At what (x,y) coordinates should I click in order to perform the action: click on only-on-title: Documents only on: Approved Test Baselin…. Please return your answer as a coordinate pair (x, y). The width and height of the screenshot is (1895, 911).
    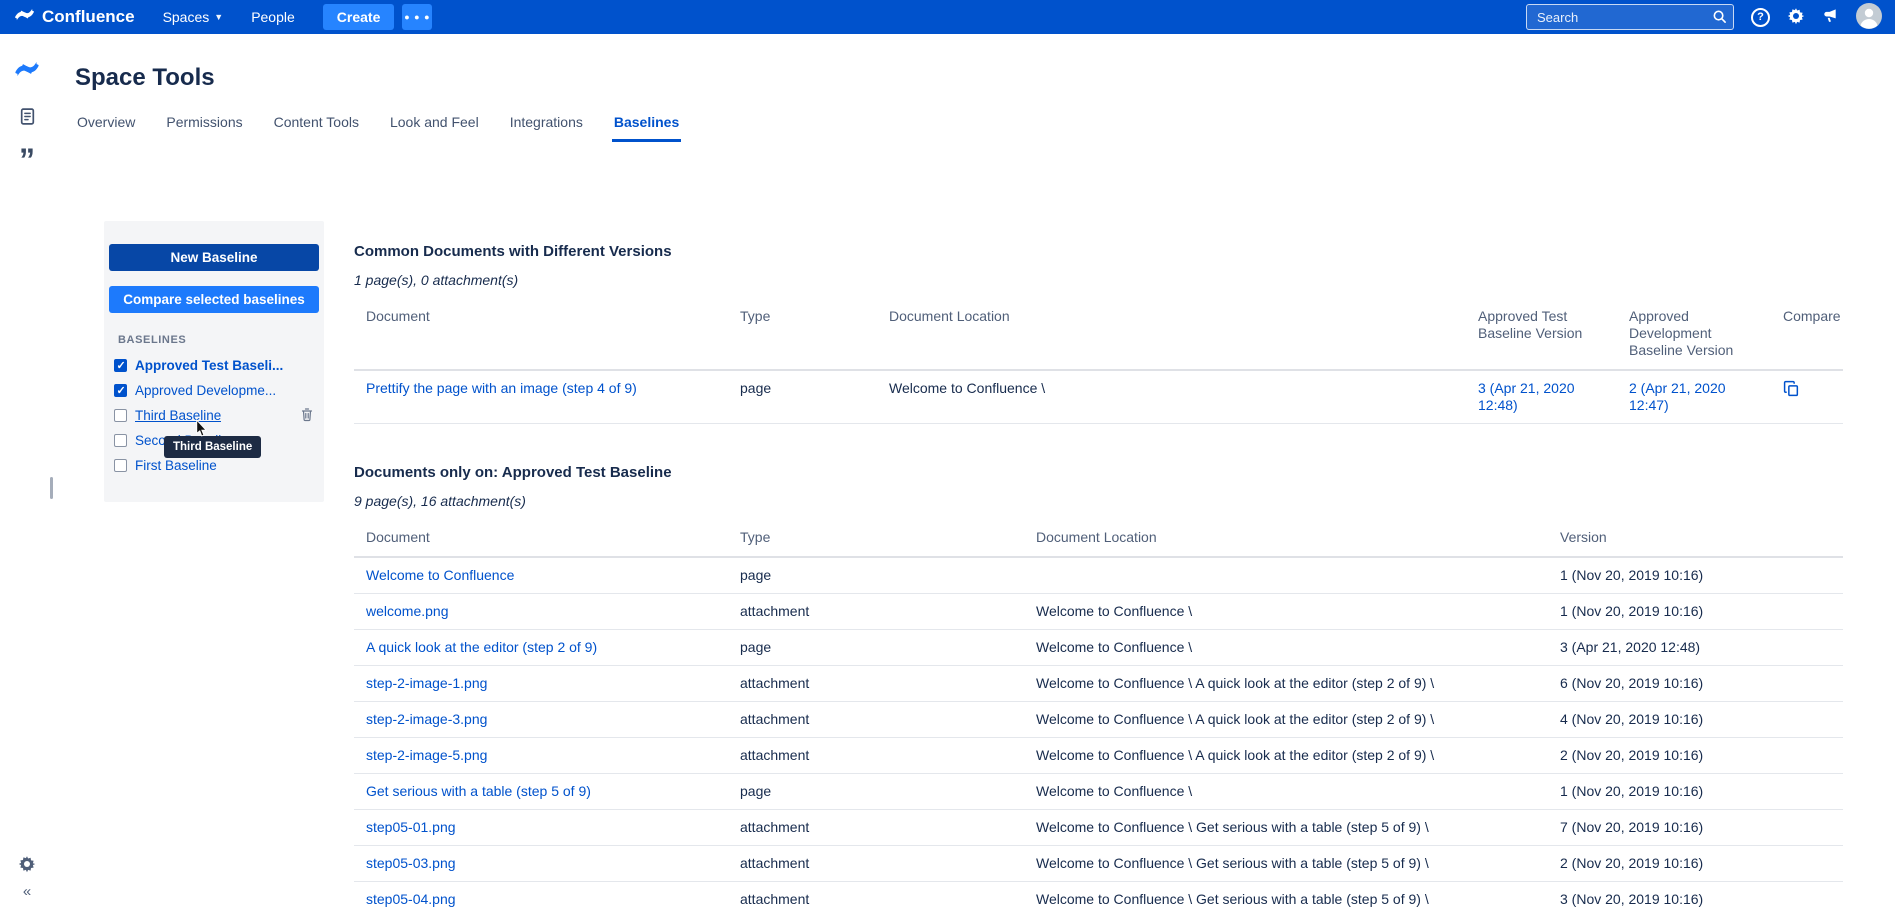
    Looking at the image, I should click on (513, 472).